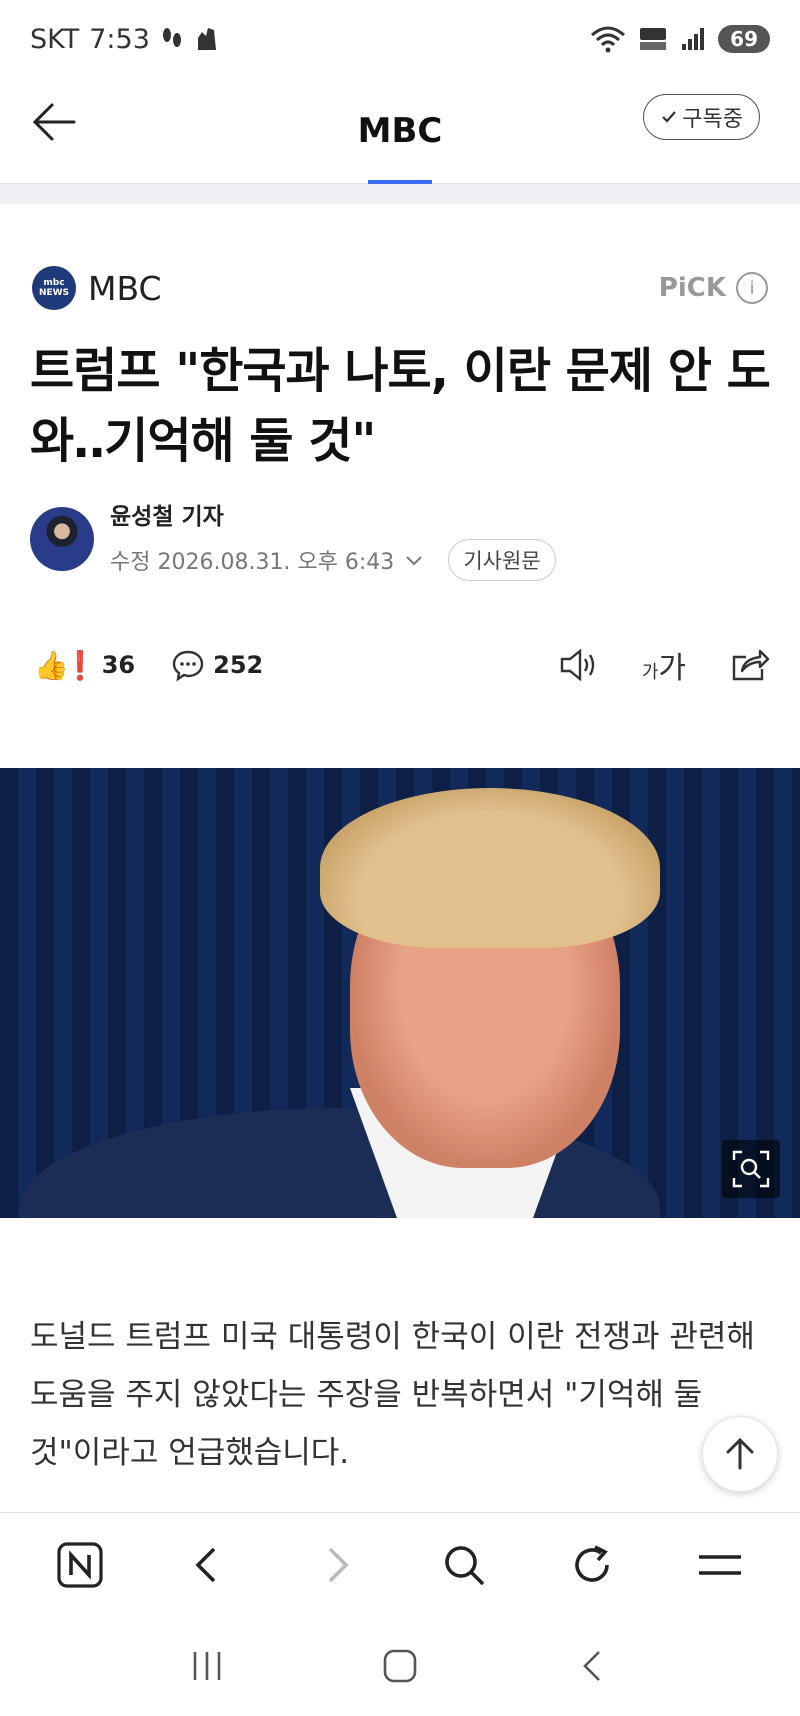 The width and height of the screenshot is (800, 1716). I want to click on reaction-emoji-icon: 👍❗, so click(66, 665).